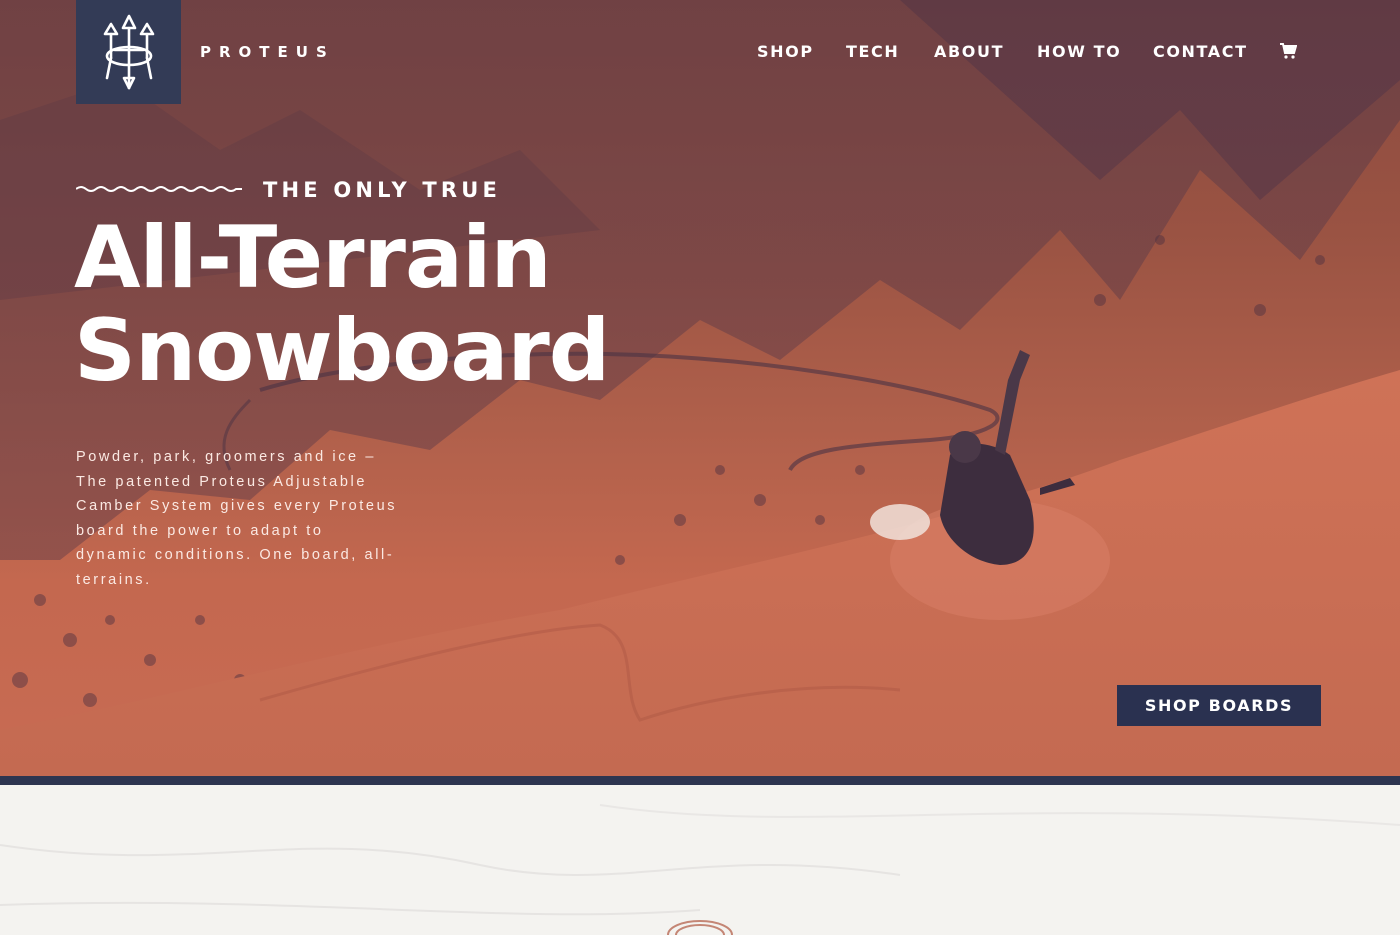  I want to click on section-divider, so click(700, 780).